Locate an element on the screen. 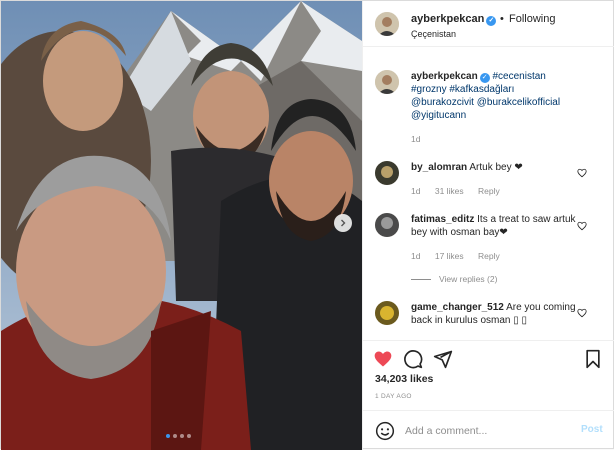  post-time: 1 DAY AGO is located at coordinates (393, 396).